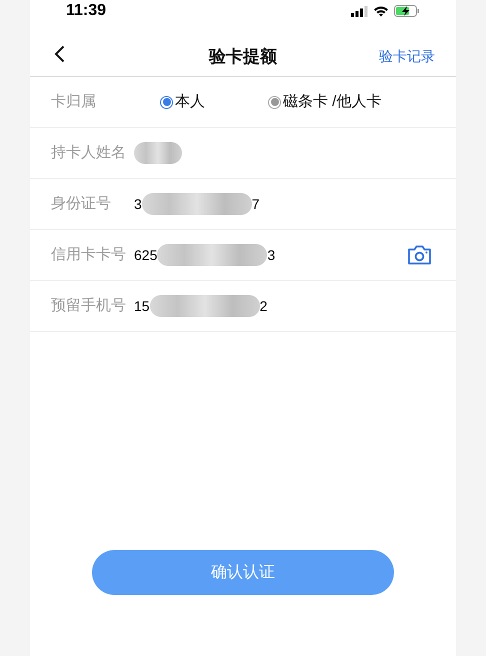 The width and height of the screenshot is (486, 656). Describe the element at coordinates (142, 306) in the screenshot. I see `field-value: 15` at that location.